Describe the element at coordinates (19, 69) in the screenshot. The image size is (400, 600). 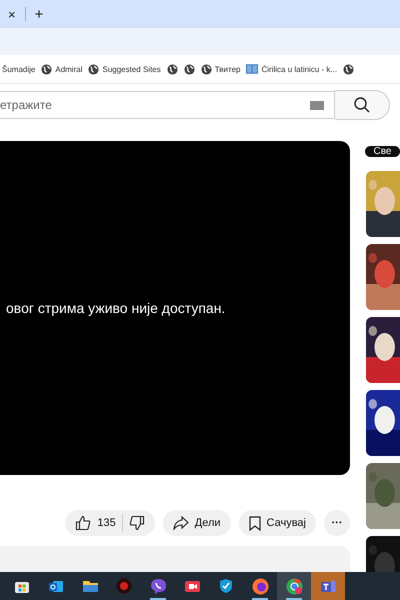
I see `bookmark-link: Šumadije` at that location.